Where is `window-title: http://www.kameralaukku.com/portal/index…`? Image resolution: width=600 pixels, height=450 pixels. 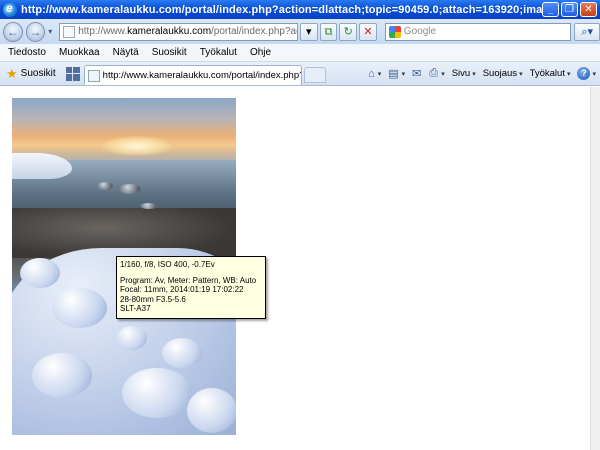 window-title: http://www.kameralaukku.com/portal/index… is located at coordinates (281, 9).